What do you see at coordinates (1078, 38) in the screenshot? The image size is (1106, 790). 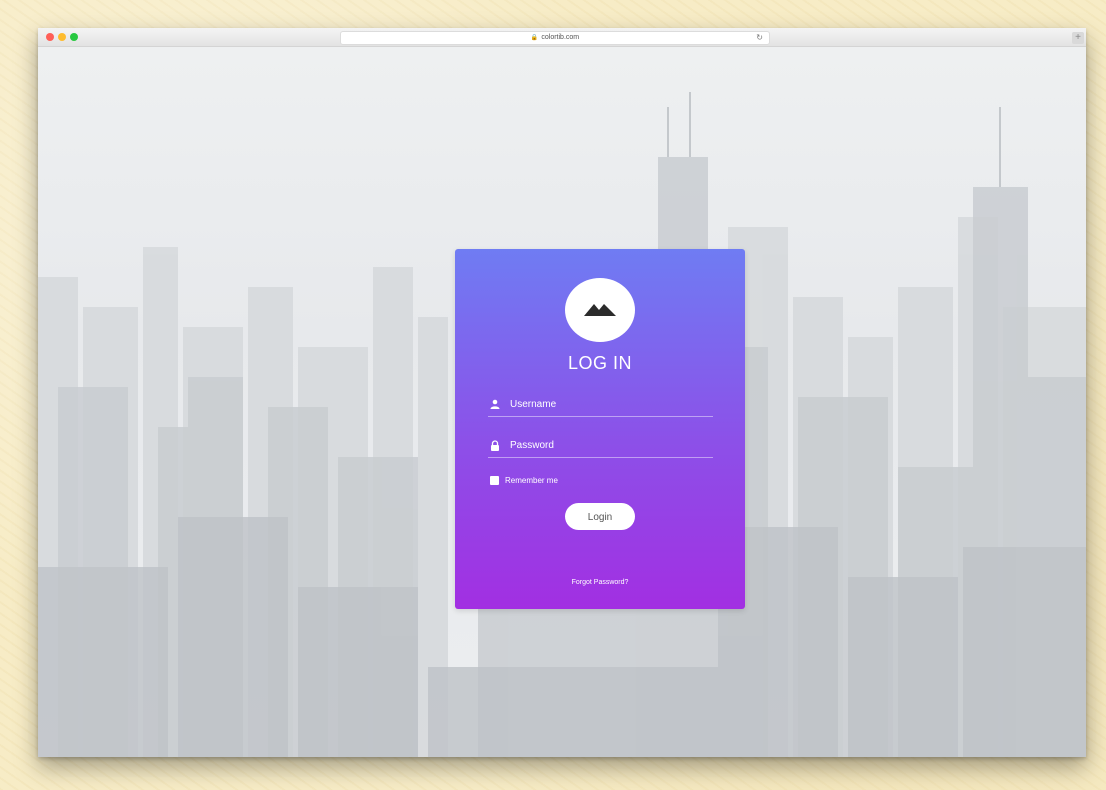 I see `new-tab-button: +` at bounding box center [1078, 38].